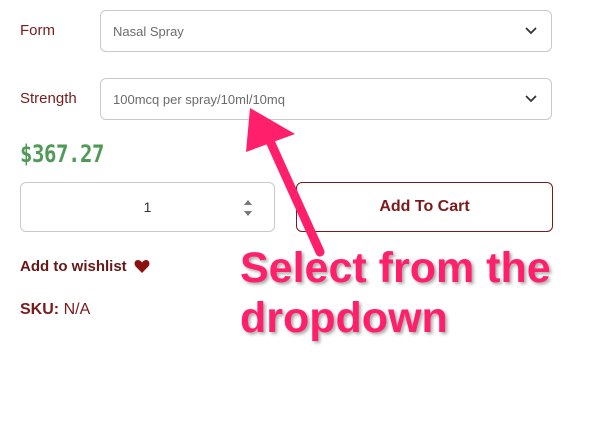 The width and height of the screenshot is (610, 442). Describe the element at coordinates (199, 99) in the screenshot. I see `strength-select-value: 100mcq per spray/10ml/10mq` at that location.